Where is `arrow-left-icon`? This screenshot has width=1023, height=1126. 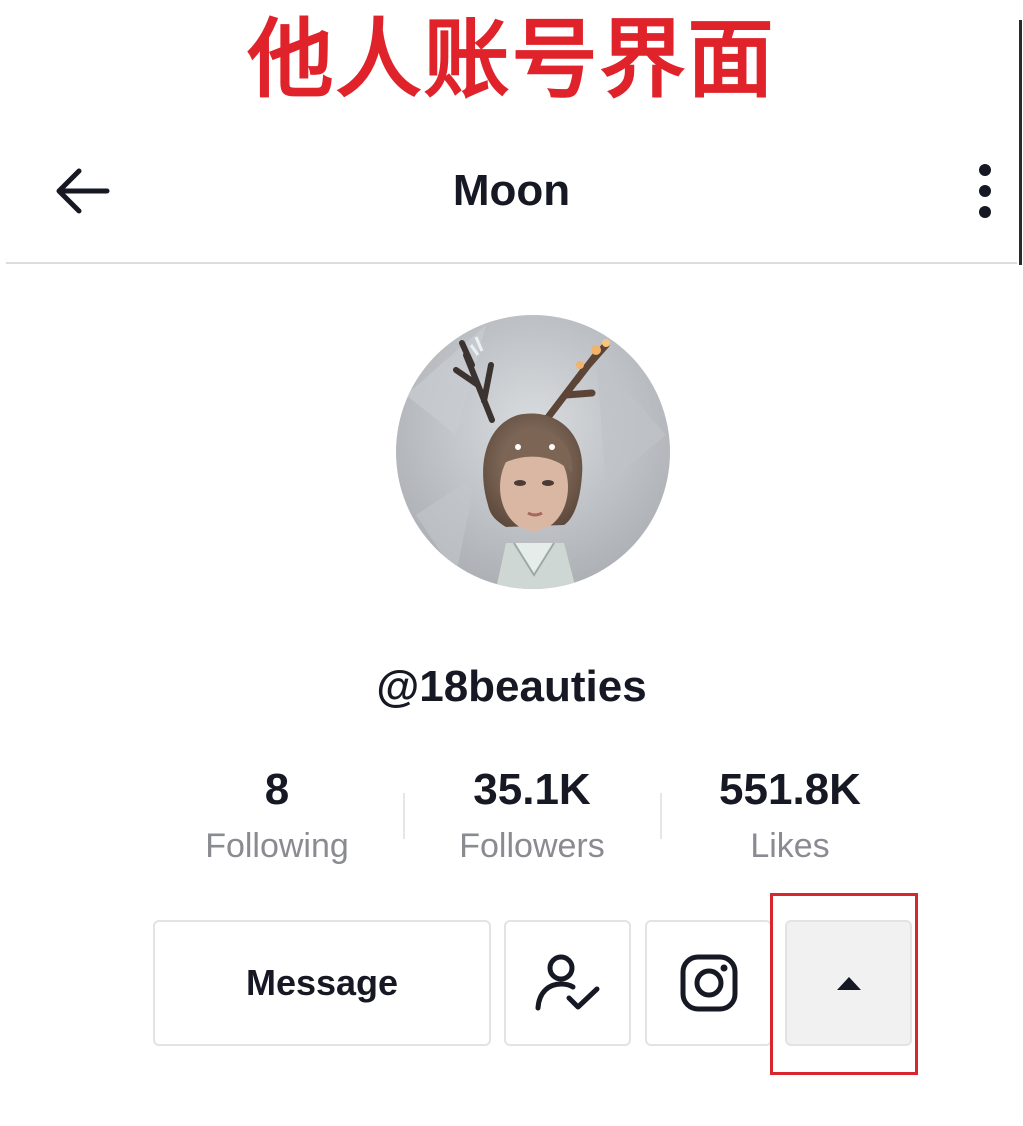
arrow-left-icon is located at coordinates (83, 191).